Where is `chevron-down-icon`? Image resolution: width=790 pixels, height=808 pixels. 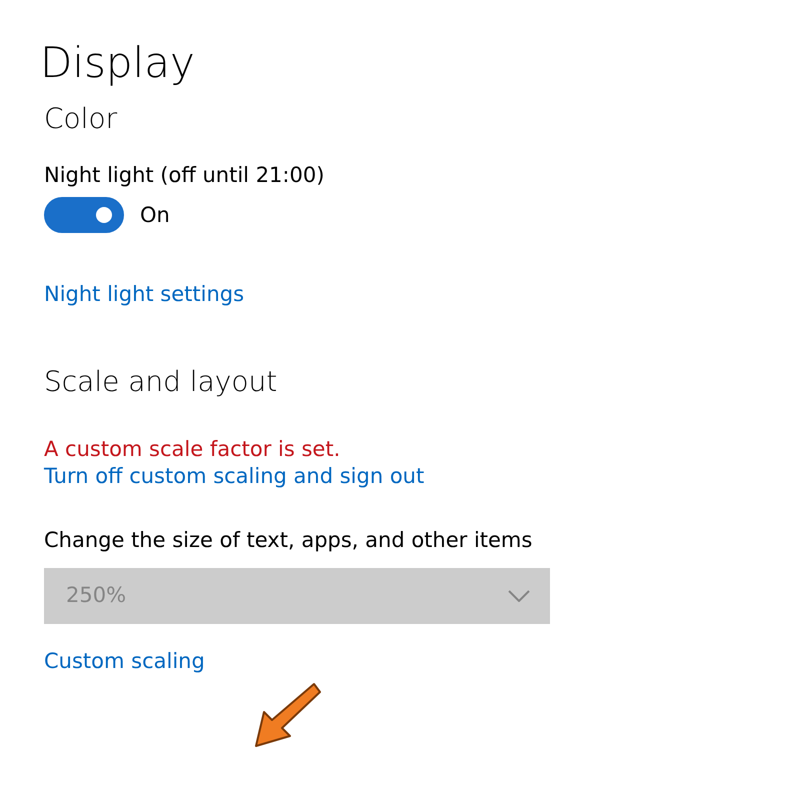 chevron-down-icon is located at coordinates (519, 596).